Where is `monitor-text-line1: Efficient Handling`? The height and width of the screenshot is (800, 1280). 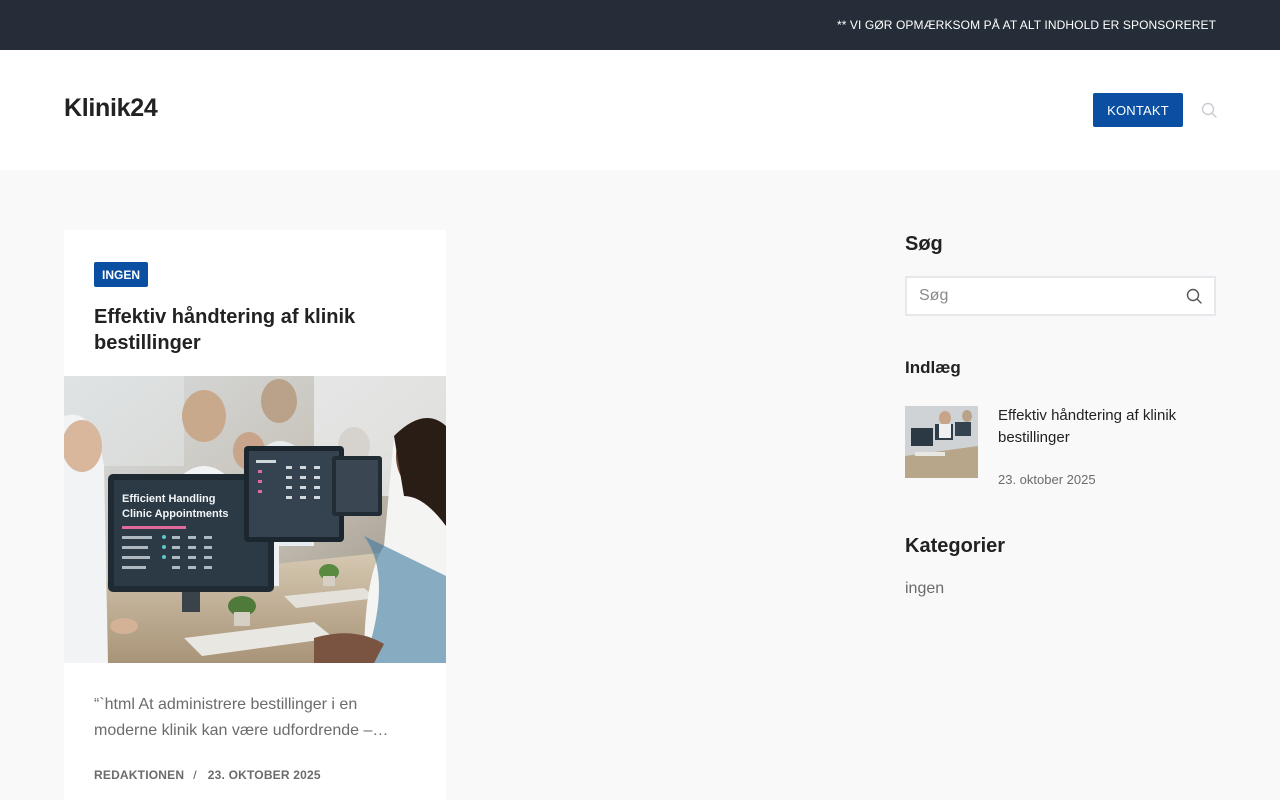 monitor-text-line1: Efficient Handling is located at coordinates (169, 499).